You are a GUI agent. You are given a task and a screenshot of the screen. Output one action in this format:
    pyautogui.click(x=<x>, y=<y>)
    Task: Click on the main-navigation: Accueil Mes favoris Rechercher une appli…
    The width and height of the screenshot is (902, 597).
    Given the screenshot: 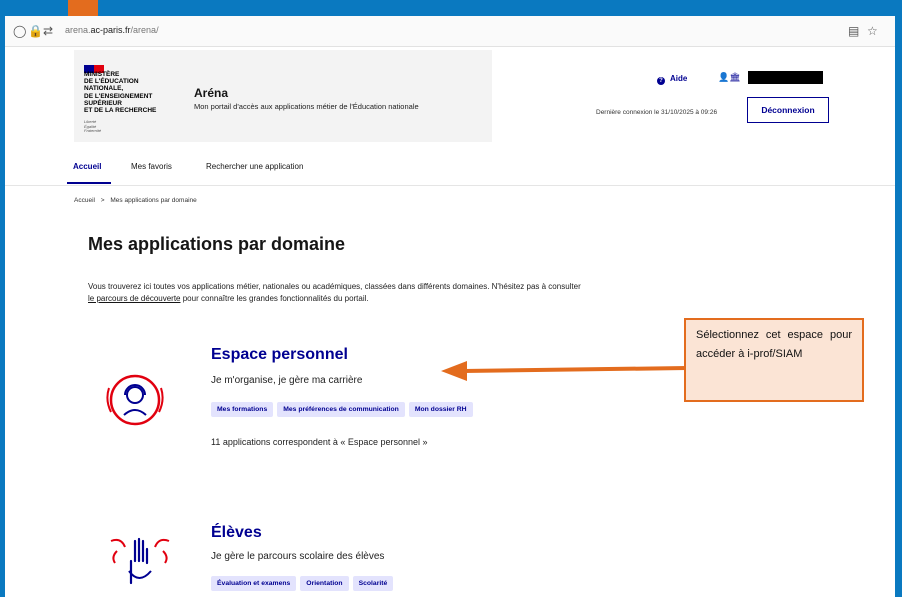 What is the action you would take?
    pyautogui.click(x=450, y=168)
    